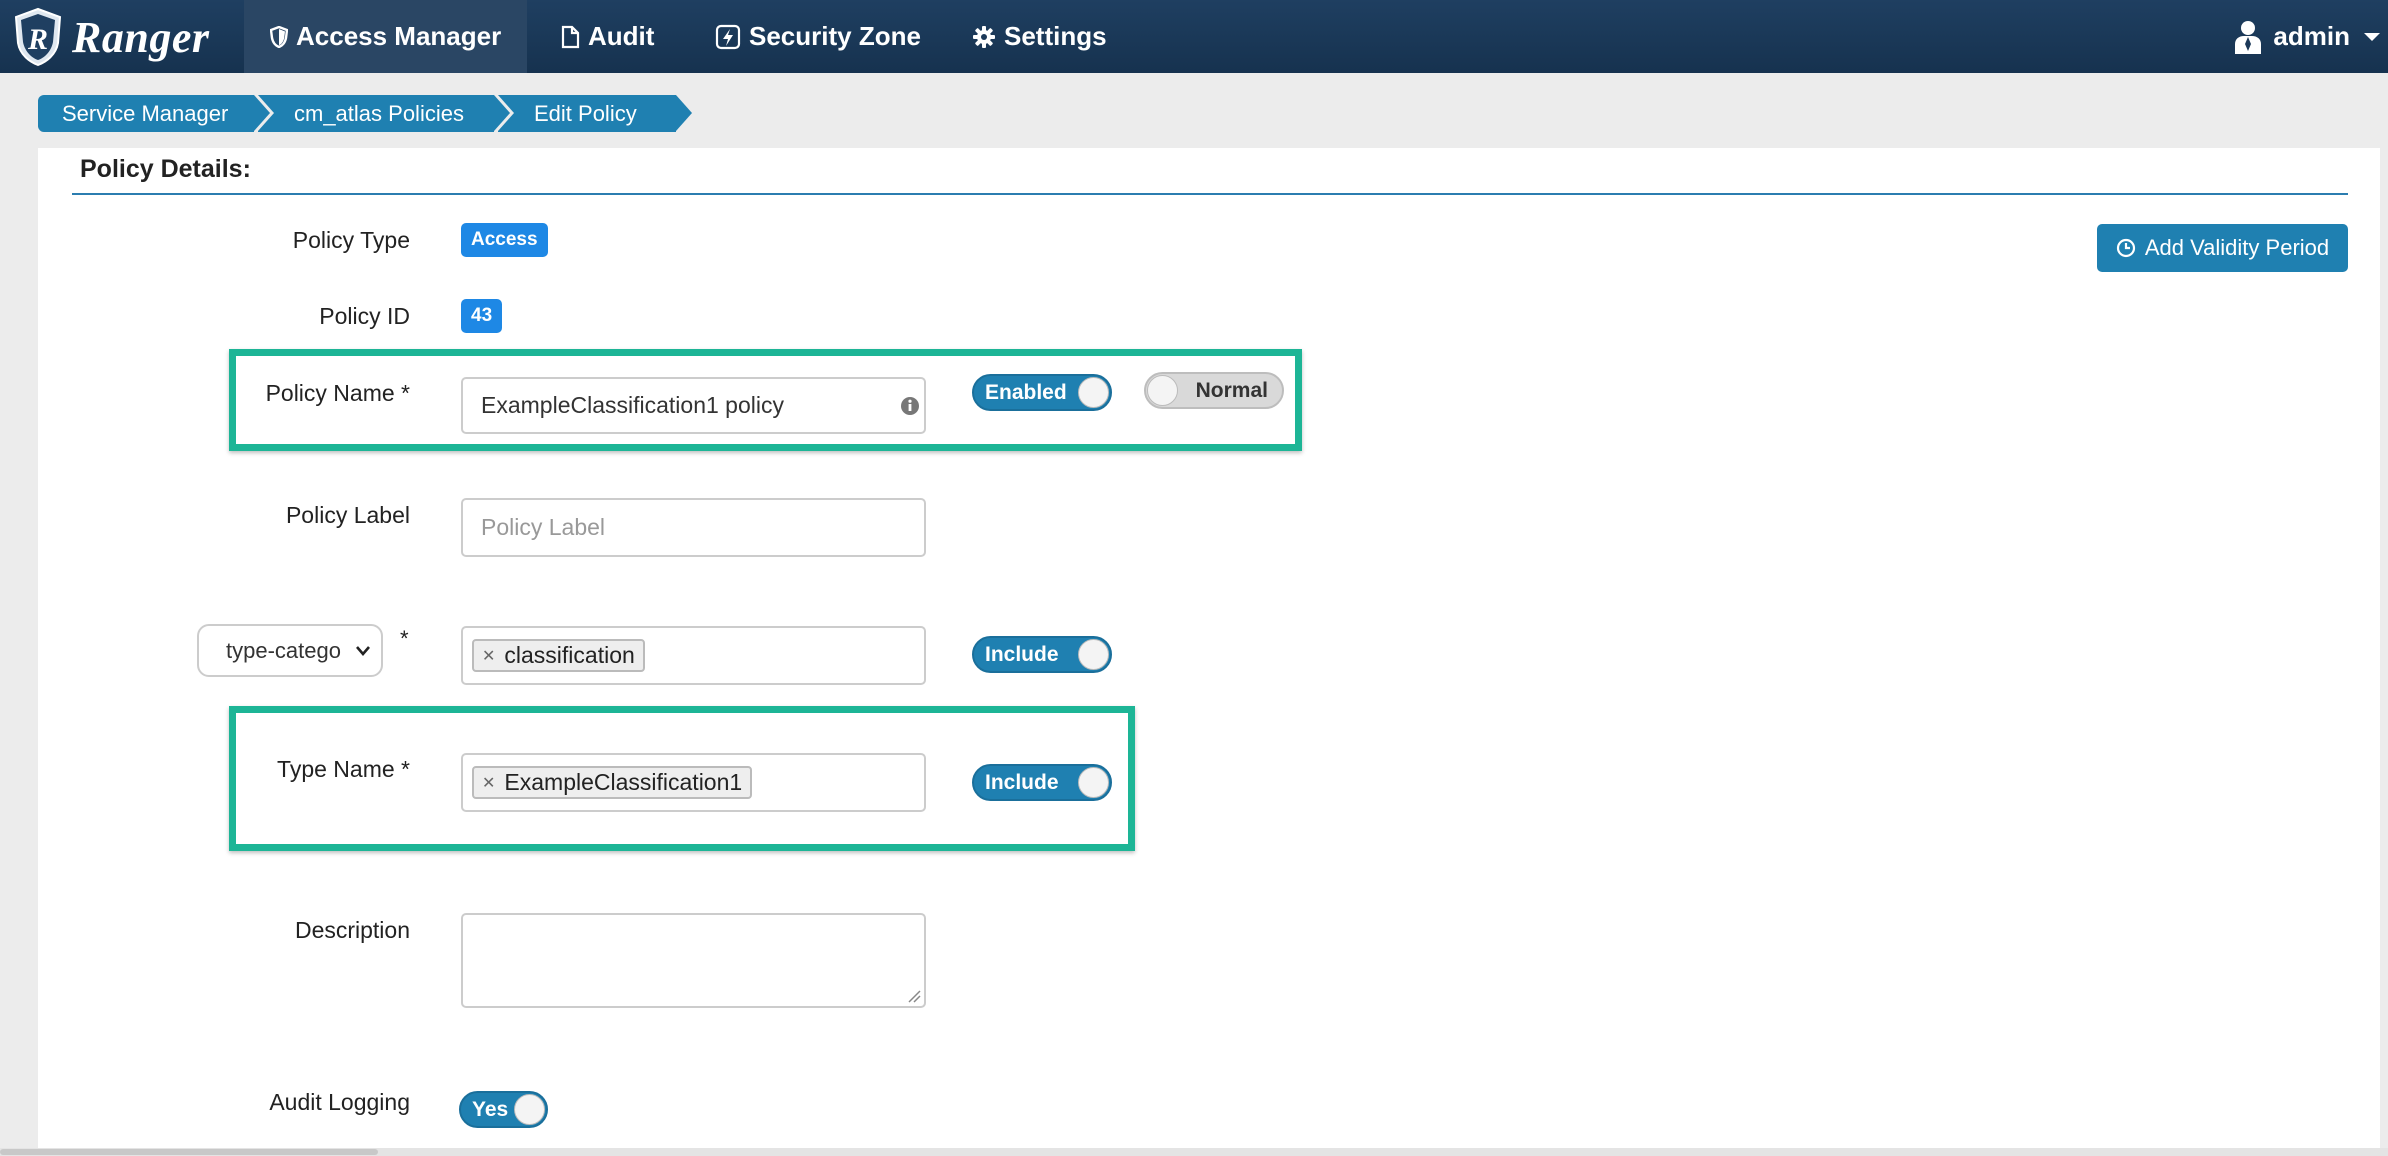  I want to click on normal-override-toggle: Normal, so click(1214, 390).